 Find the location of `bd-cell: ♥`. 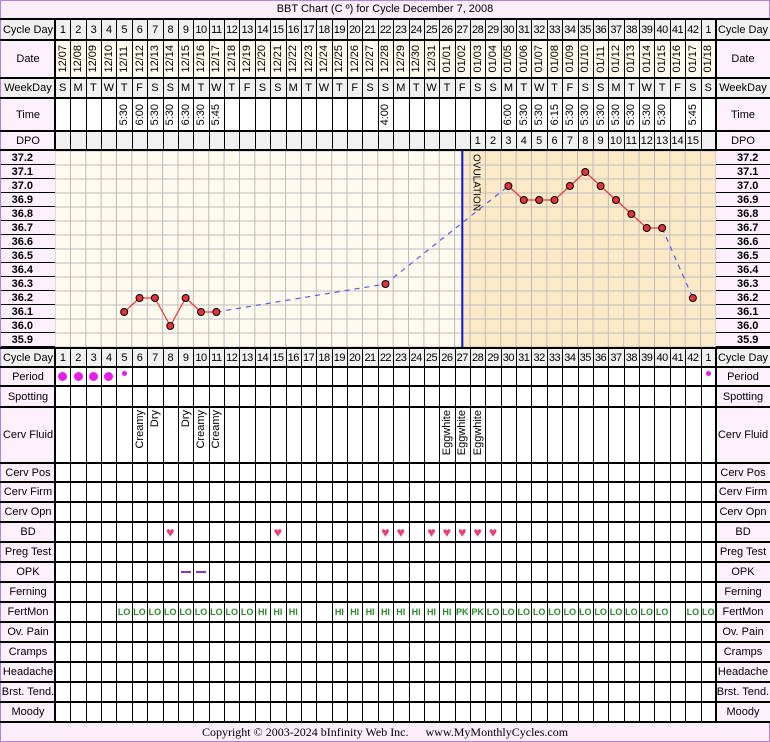

bd-cell: ♥ is located at coordinates (477, 532).